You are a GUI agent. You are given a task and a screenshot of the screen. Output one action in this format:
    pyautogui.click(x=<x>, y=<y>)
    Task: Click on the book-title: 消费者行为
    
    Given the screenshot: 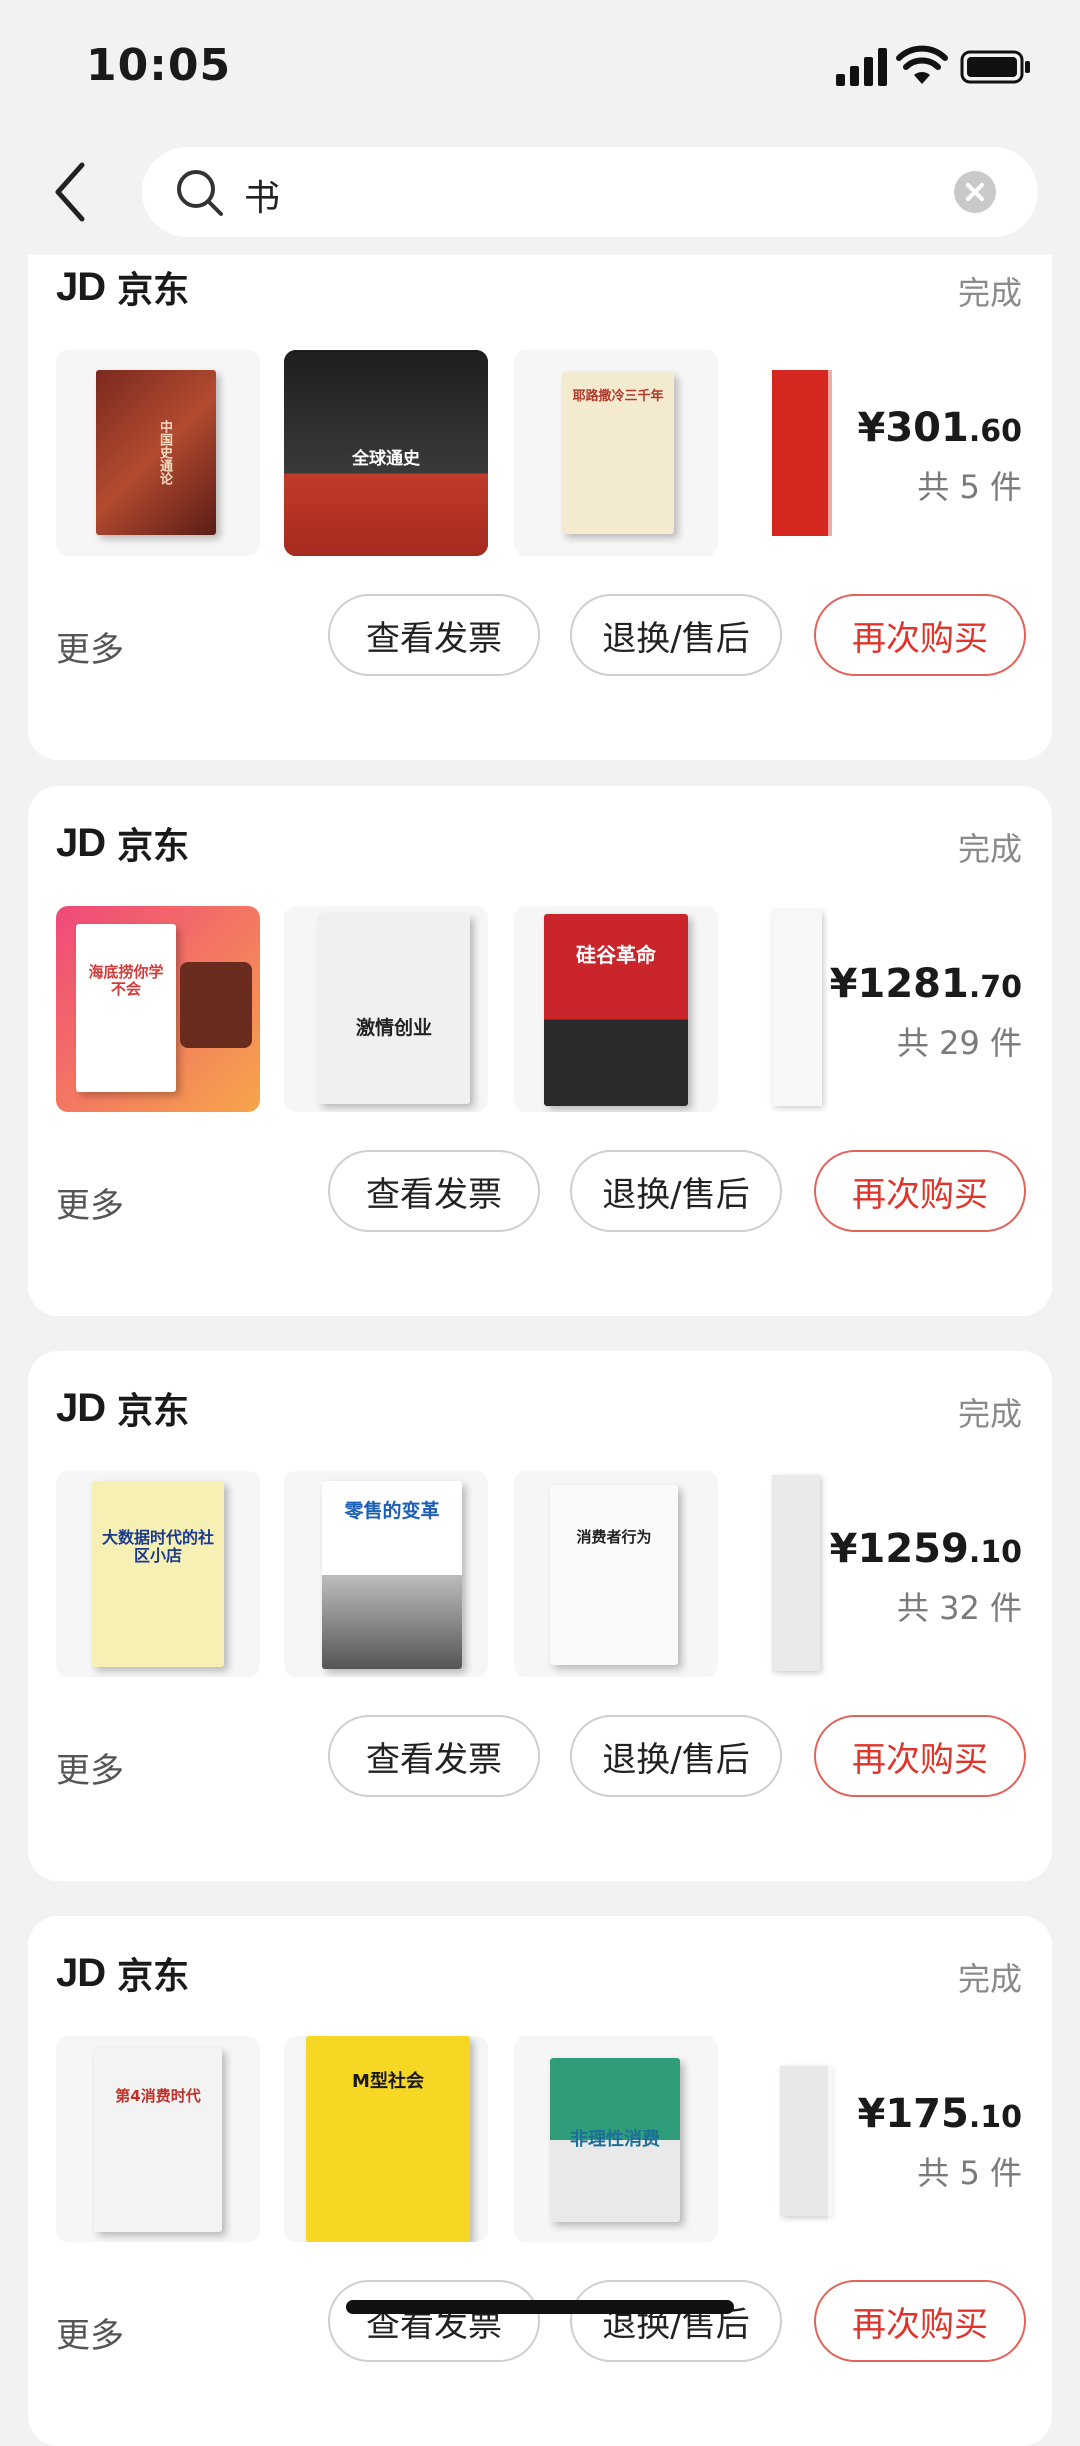 What is the action you would take?
    pyautogui.click(x=614, y=1537)
    